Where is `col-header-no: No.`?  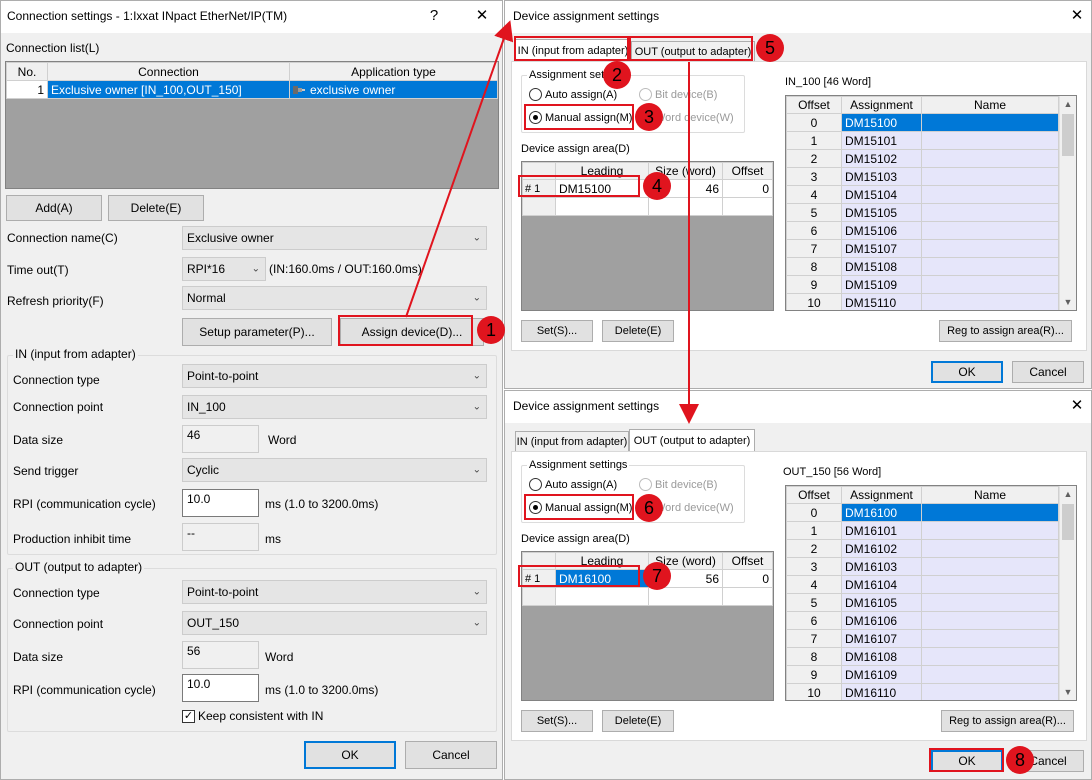
col-header-no: No. is located at coordinates (27, 71).